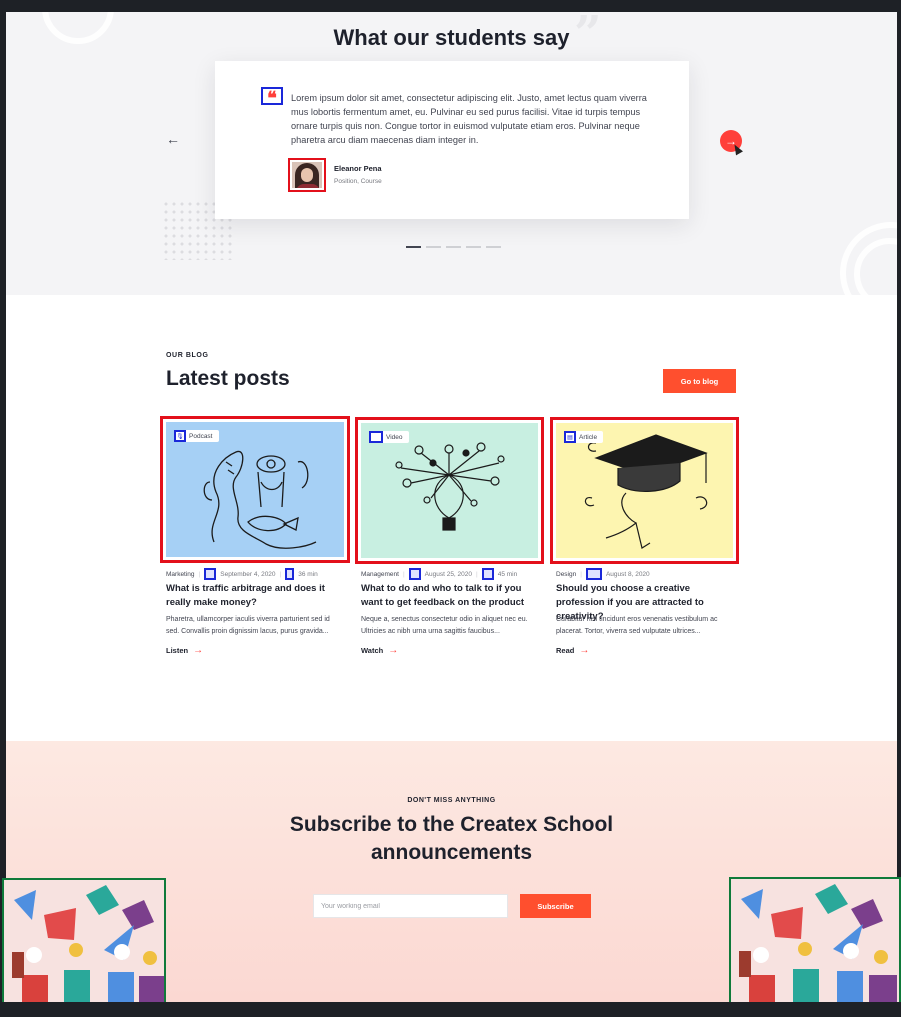 The height and width of the screenshot is (1017, 901). I want to click on carousel-pager, so click(453, 247).